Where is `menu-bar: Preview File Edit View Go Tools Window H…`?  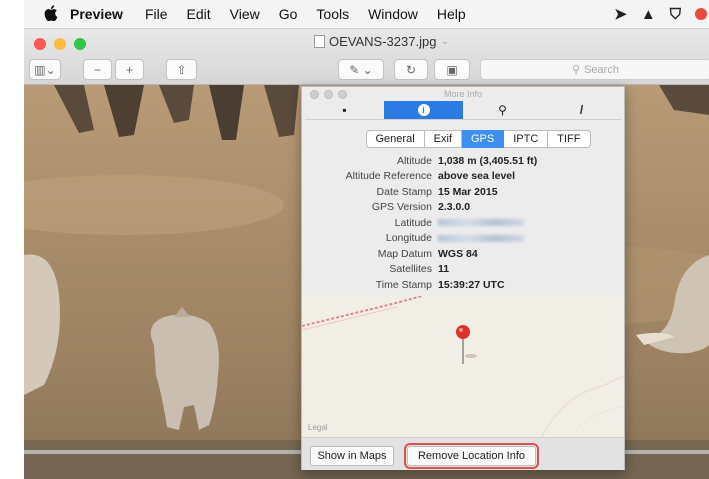
menu-bar: Preview File Edit View Go Tools Window H… is located at coordinates (366, 14).